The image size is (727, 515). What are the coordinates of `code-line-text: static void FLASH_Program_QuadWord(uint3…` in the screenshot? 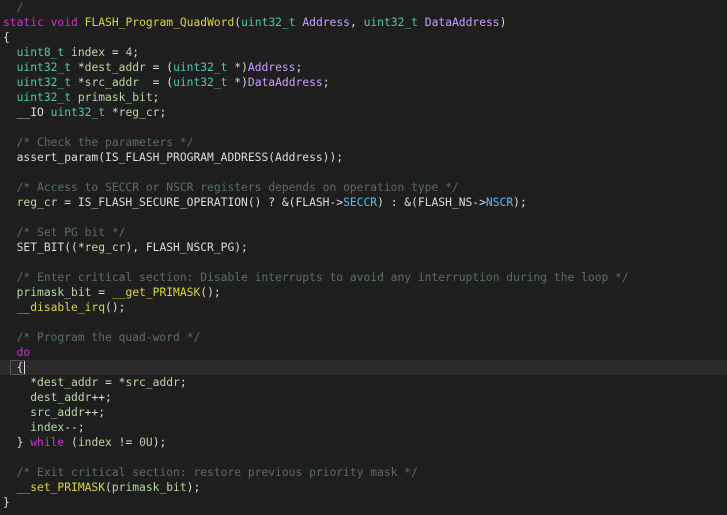 It's located at (254, 22).